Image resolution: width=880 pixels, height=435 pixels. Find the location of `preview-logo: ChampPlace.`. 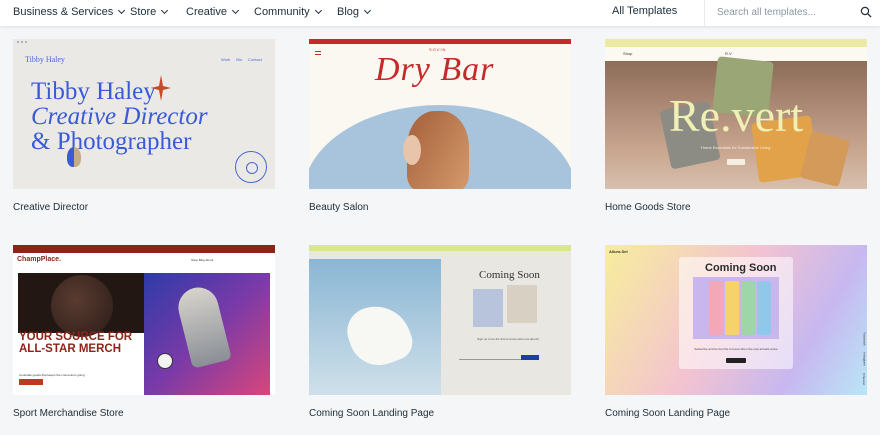

preview-logo: ChampPlace. is located at coordinates (39, 259).